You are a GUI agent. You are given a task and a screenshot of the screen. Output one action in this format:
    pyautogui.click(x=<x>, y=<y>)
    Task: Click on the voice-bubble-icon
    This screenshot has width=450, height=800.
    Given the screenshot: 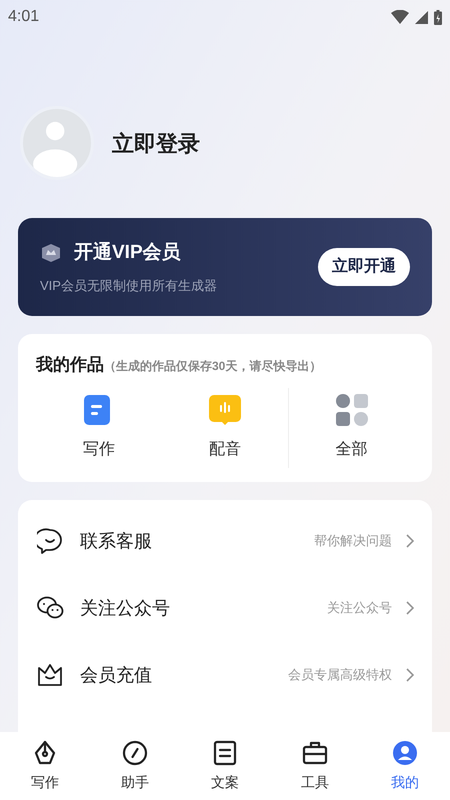 What is the action you would take?
    pyautogui.click(x=225, y=410)
    